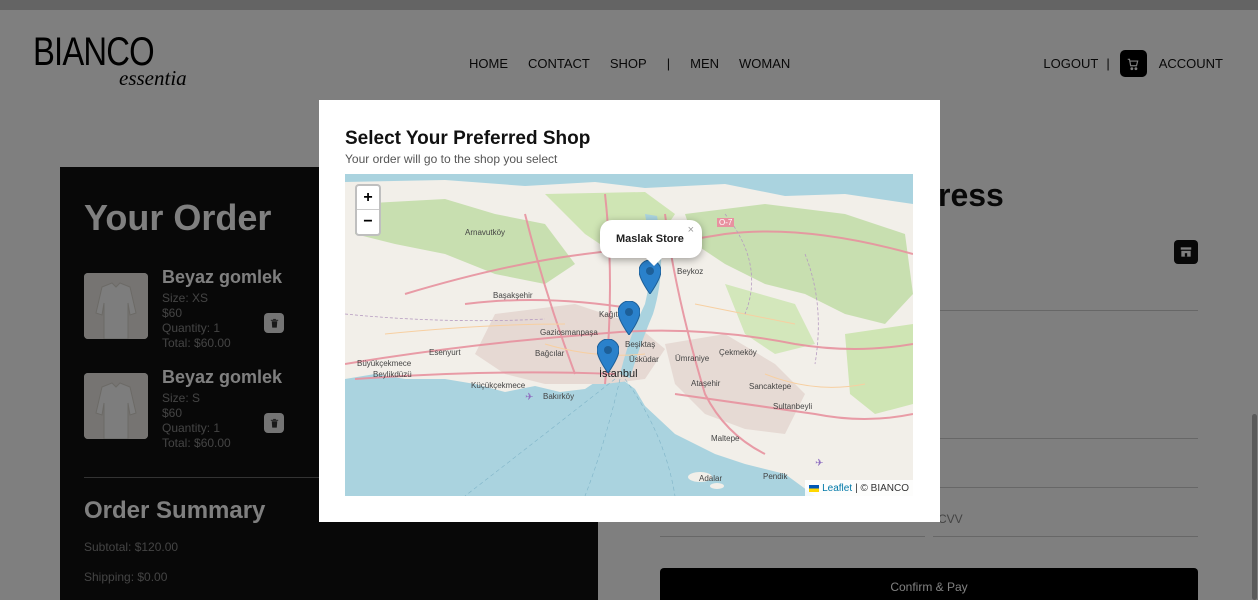  I want to click on modal-title: Select Your Preferred Shop, so click(468, 138).